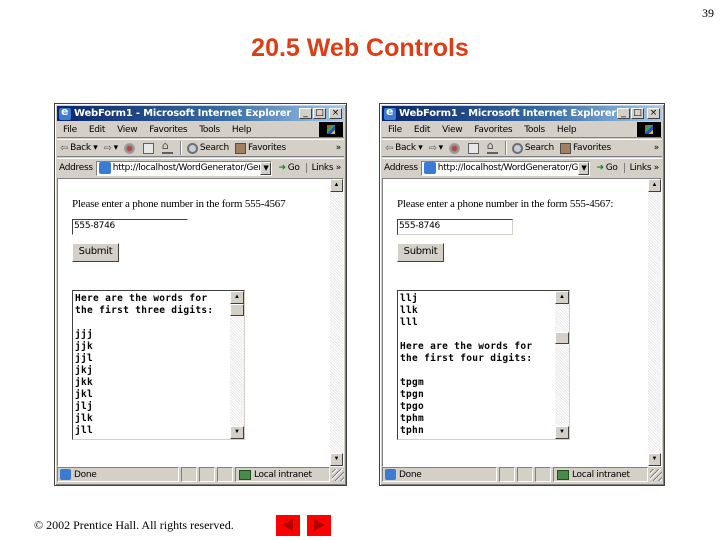 This screenshot has height=540, width=720. What do you see at coordinates (288, 525) in the screenshot?
I see `previous-slide-button` at bounding box center [288, 525].